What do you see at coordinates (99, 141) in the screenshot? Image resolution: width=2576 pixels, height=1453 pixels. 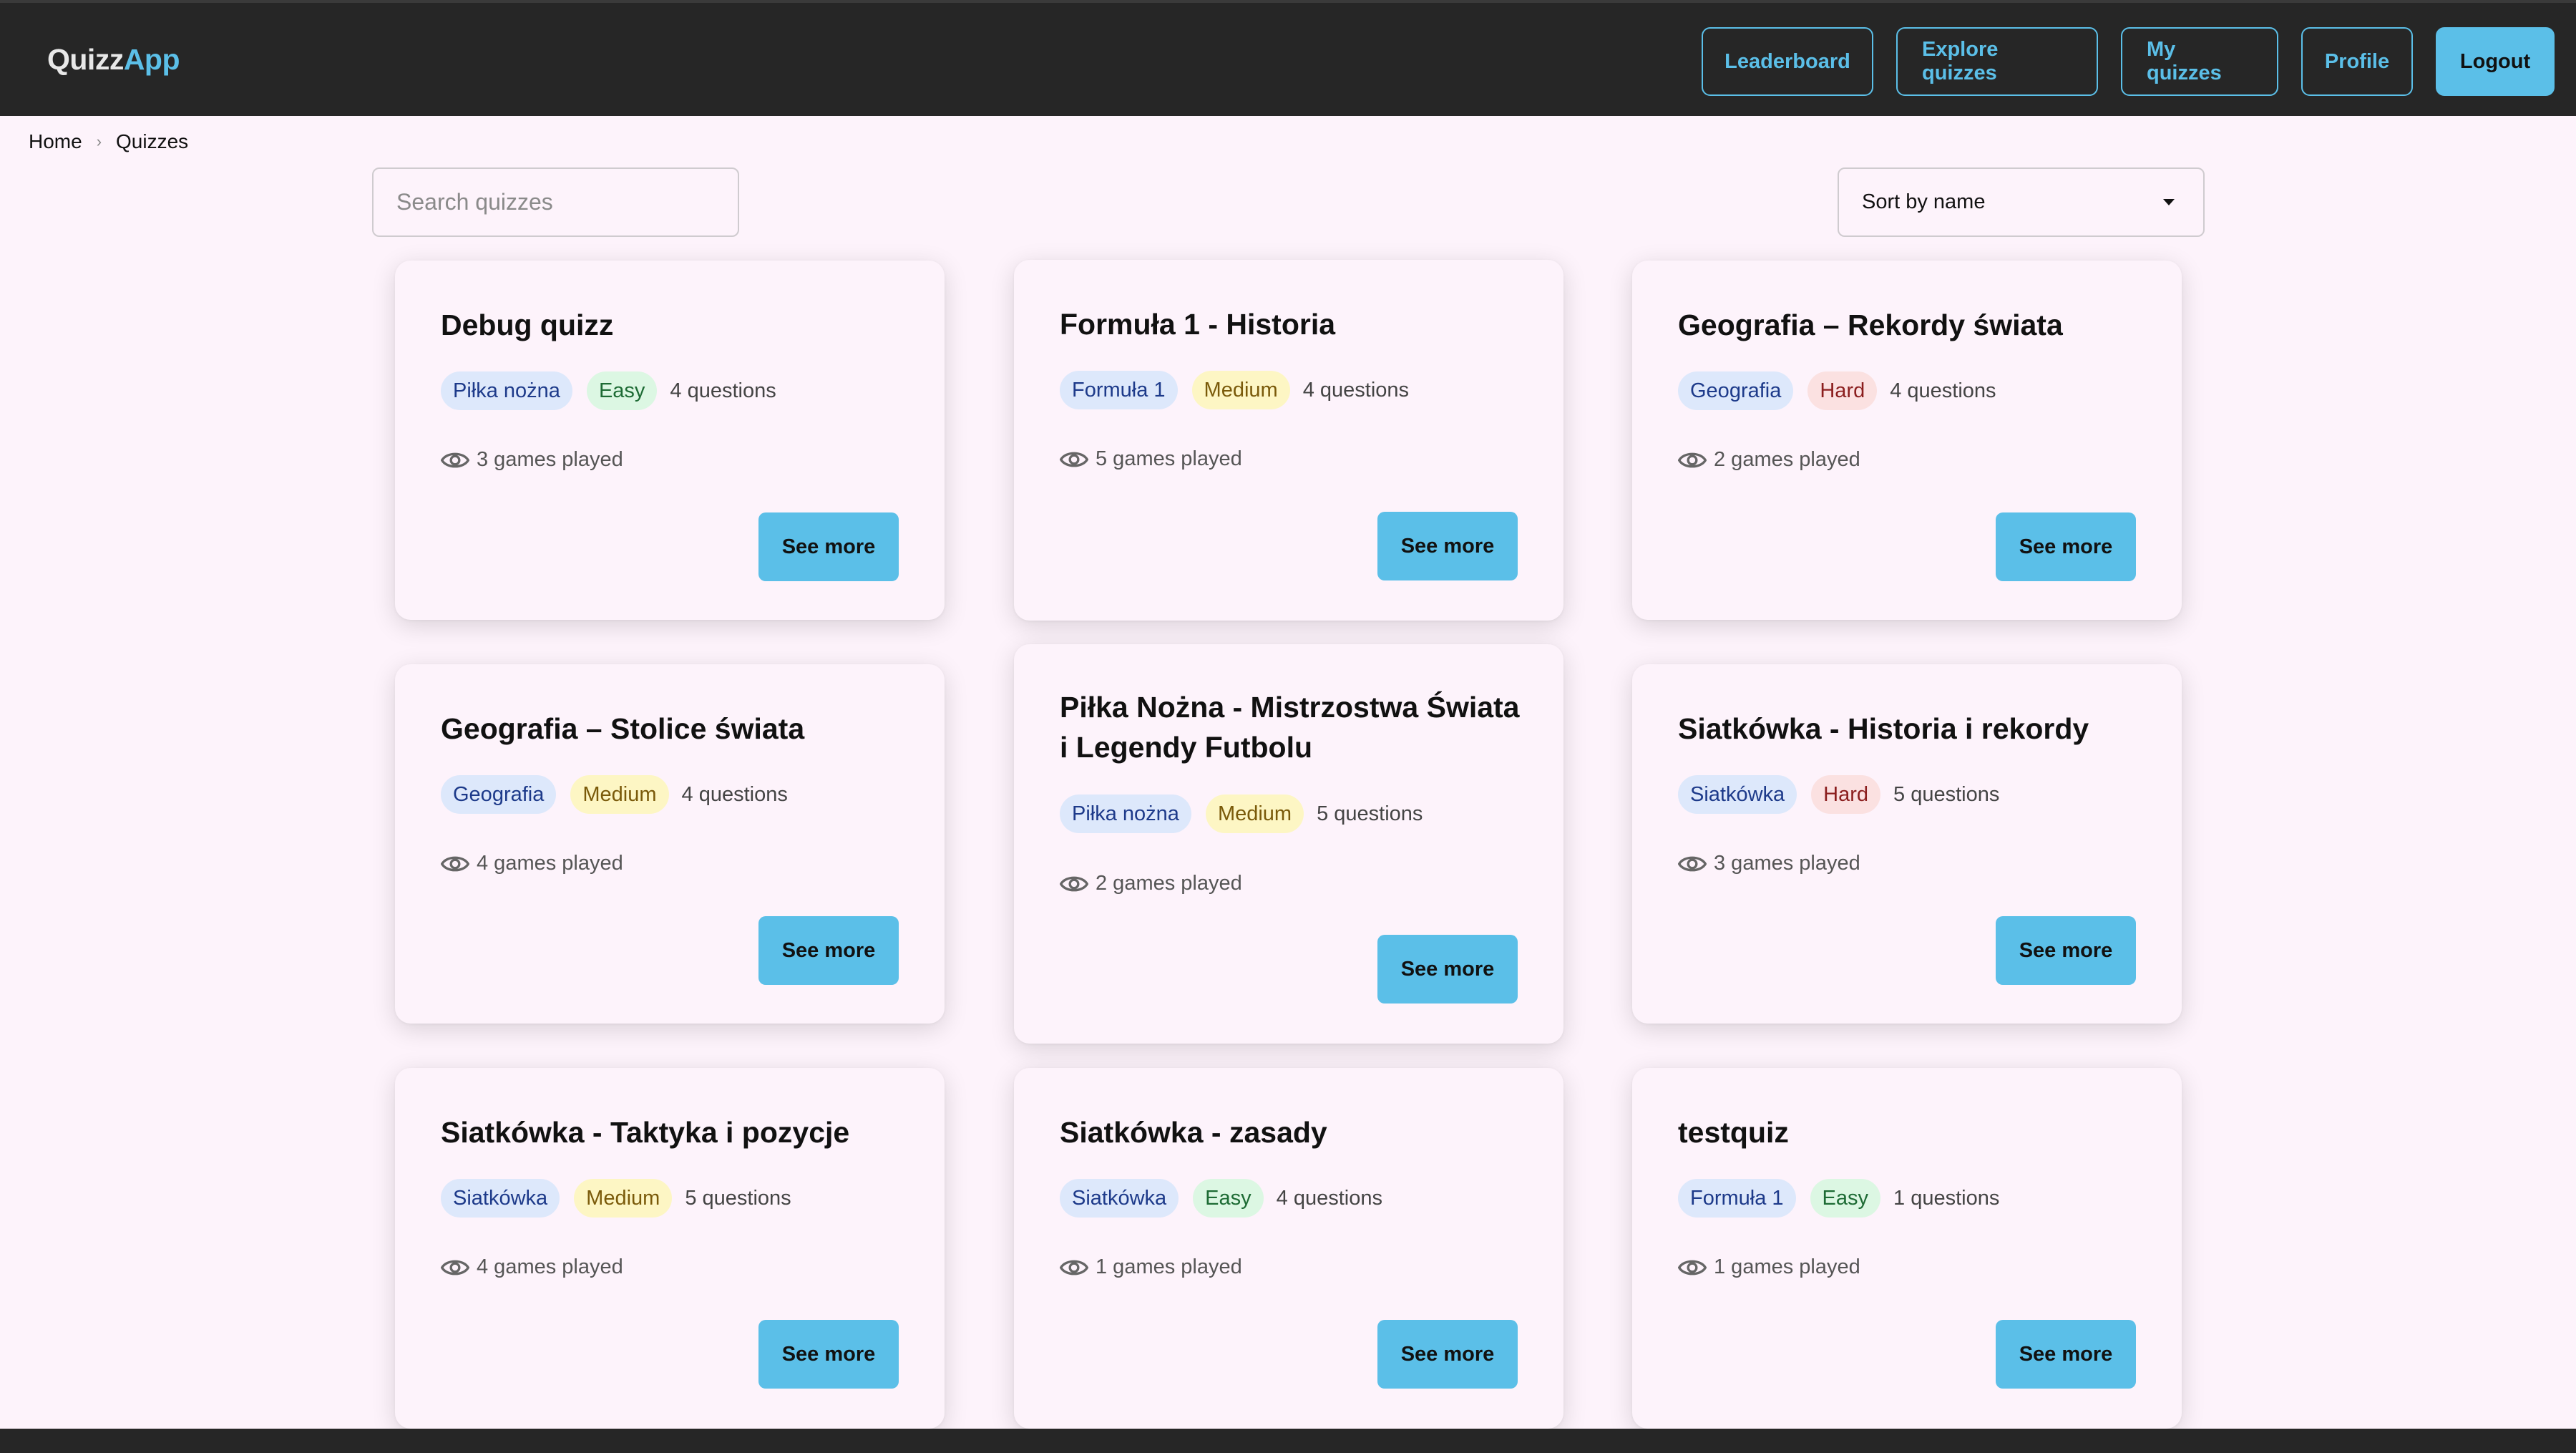 I see `chevron-right-icon: ›` at bounding box center [99, 141].